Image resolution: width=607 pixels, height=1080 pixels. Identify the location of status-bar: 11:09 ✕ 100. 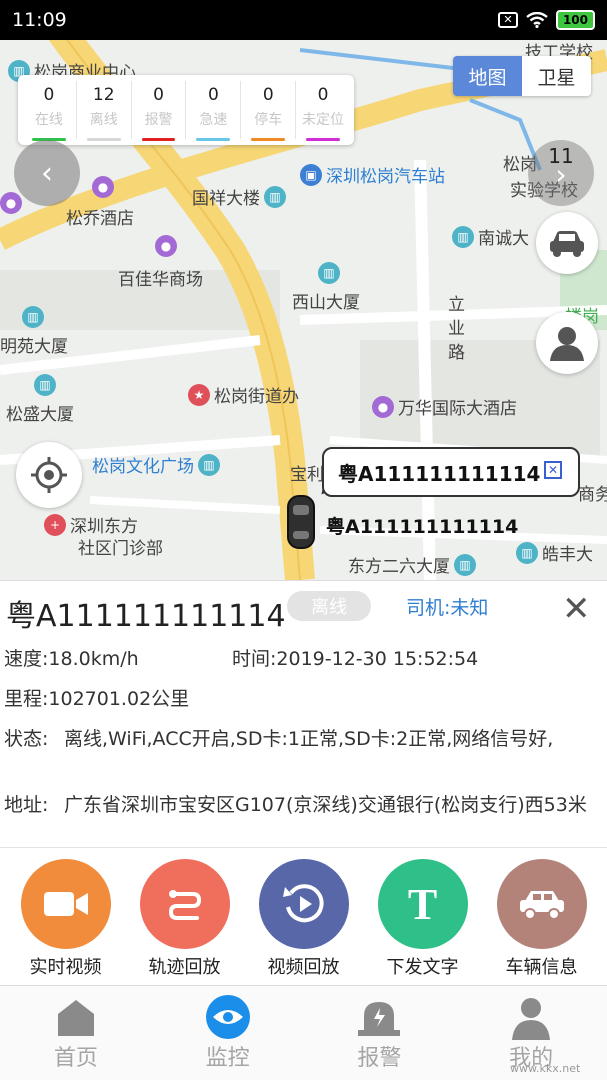
(303, 20).